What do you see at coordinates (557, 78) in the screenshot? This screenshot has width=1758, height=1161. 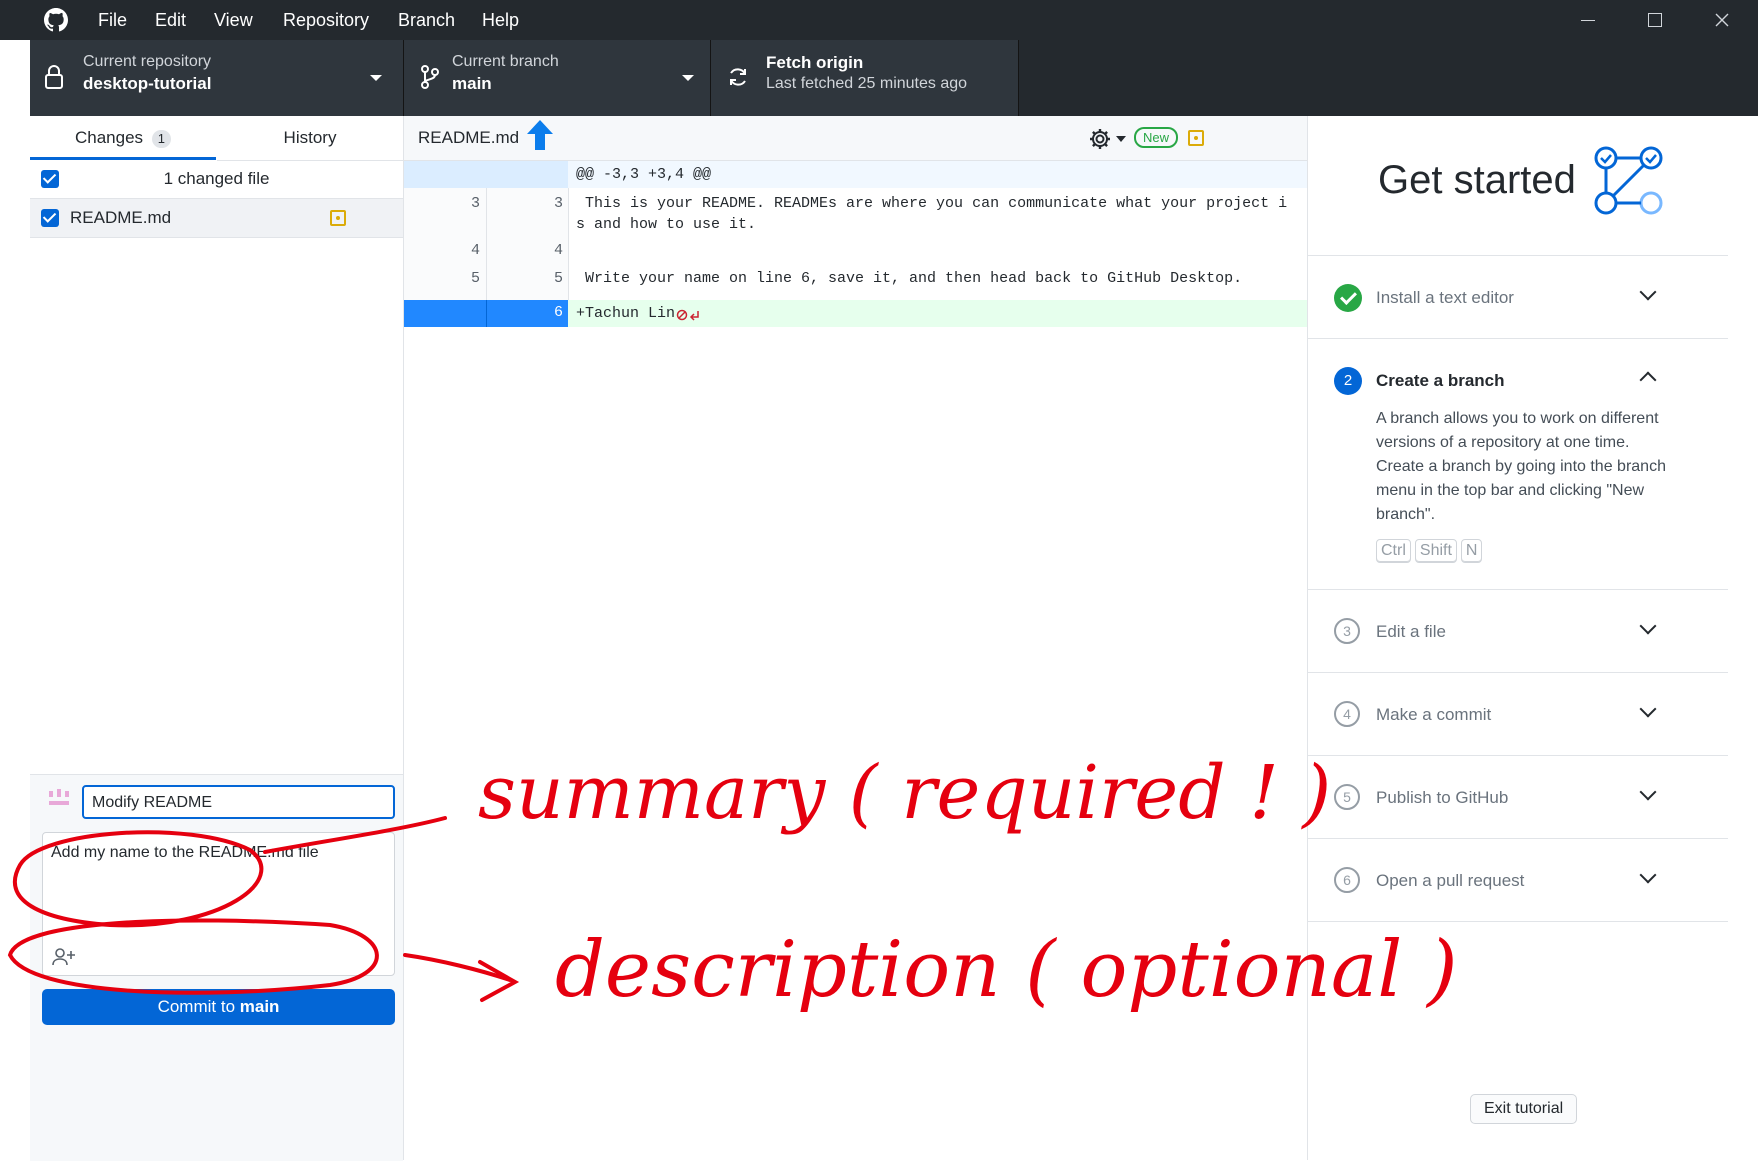 I see `current-branch-button: Current branch main` at bounding box center [557, 78].